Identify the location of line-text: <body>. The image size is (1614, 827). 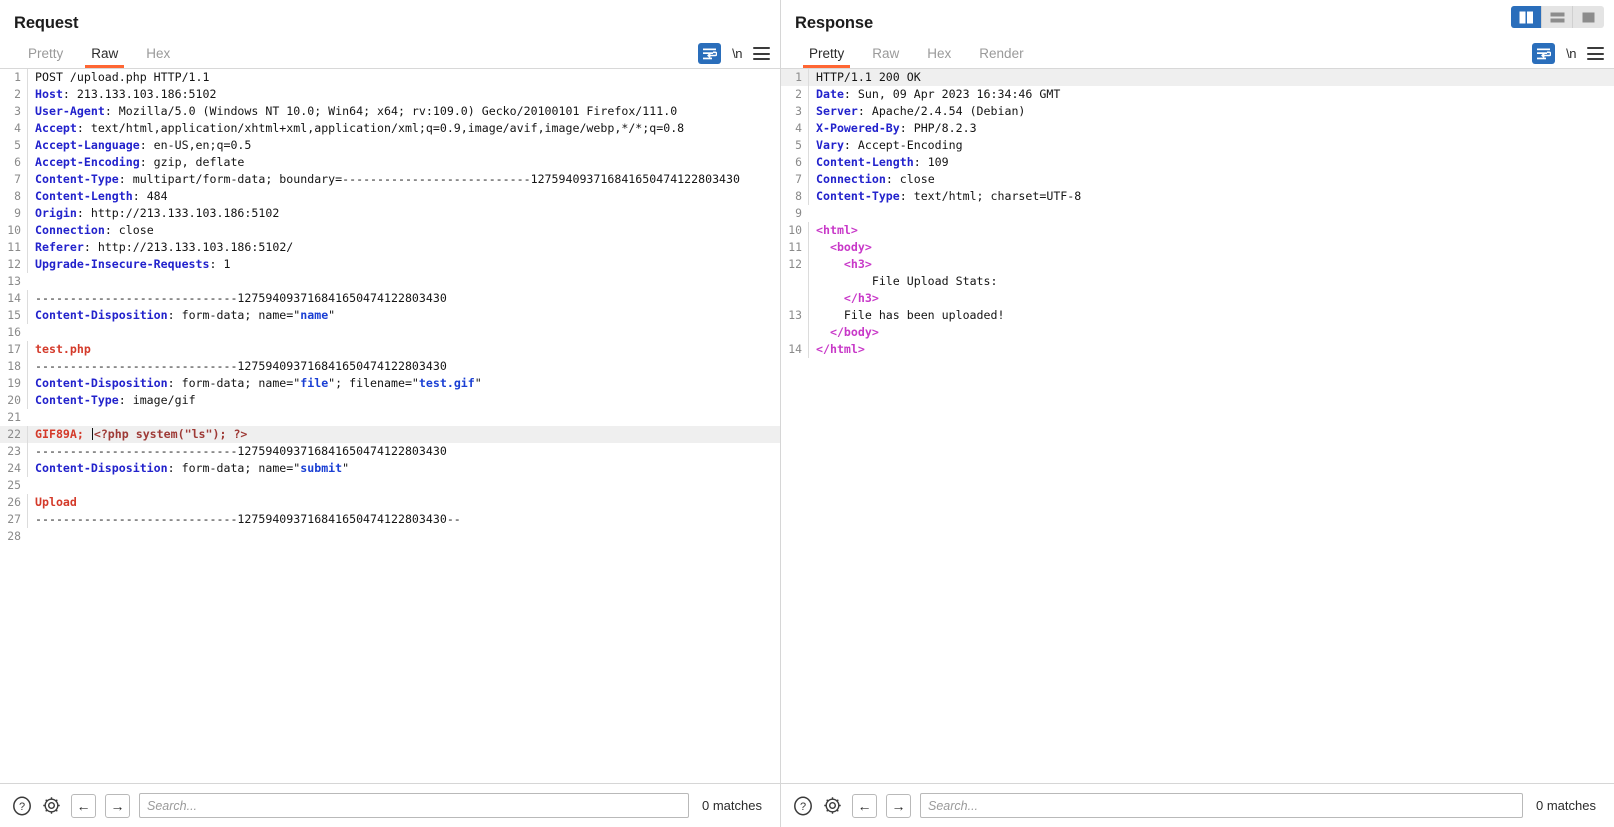
(1211, 247).